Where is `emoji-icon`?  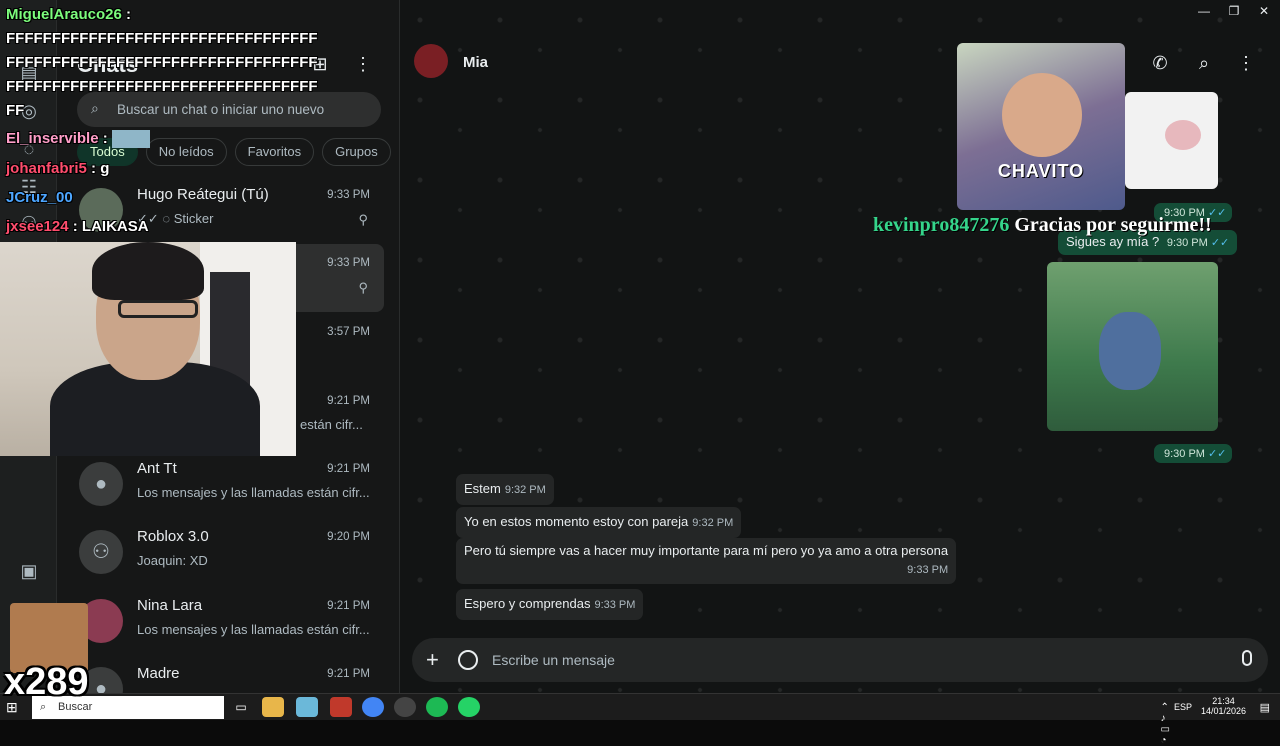 emoji-icon is located at coordinates (468, 660).